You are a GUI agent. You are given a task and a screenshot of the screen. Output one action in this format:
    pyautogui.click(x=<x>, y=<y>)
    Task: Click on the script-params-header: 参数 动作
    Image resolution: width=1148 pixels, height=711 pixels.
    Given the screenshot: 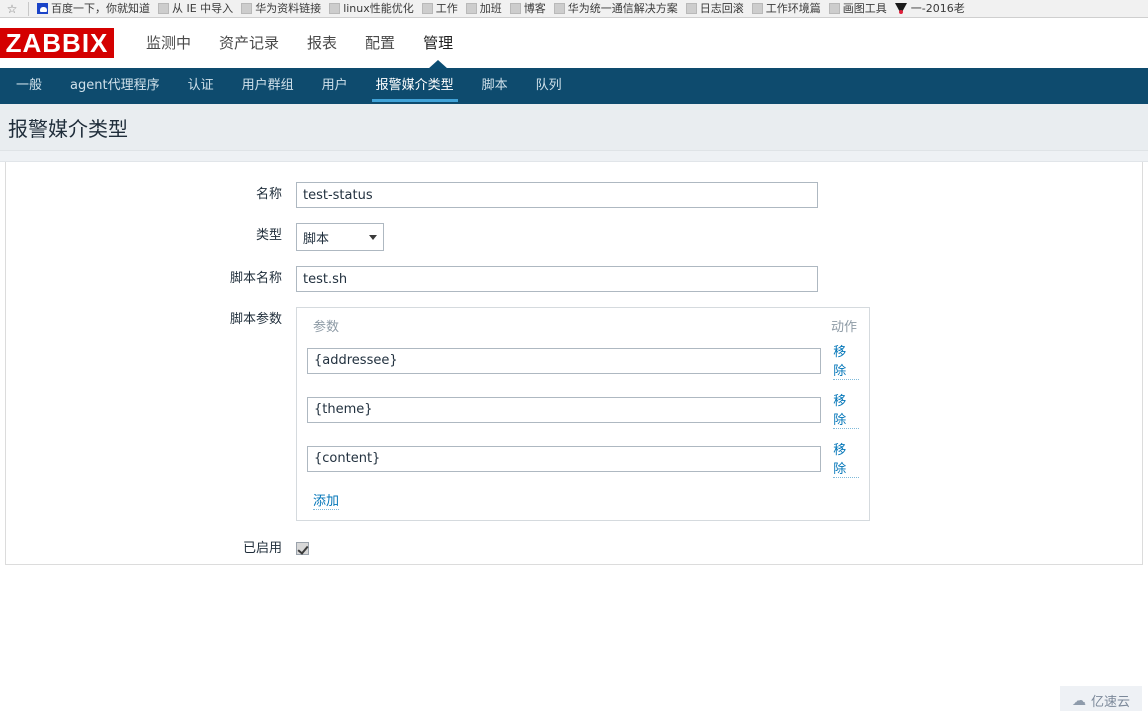 What is the action you would take?
    pyautogui.click(x=583, y=328)
    